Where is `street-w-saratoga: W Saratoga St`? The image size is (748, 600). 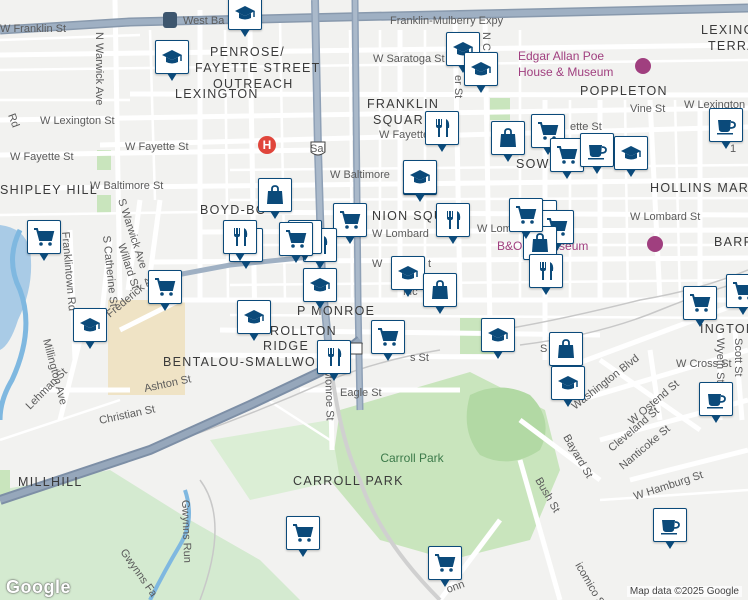 street-w-saratoga: W Saratoga St is located at coordinates (409, 59).